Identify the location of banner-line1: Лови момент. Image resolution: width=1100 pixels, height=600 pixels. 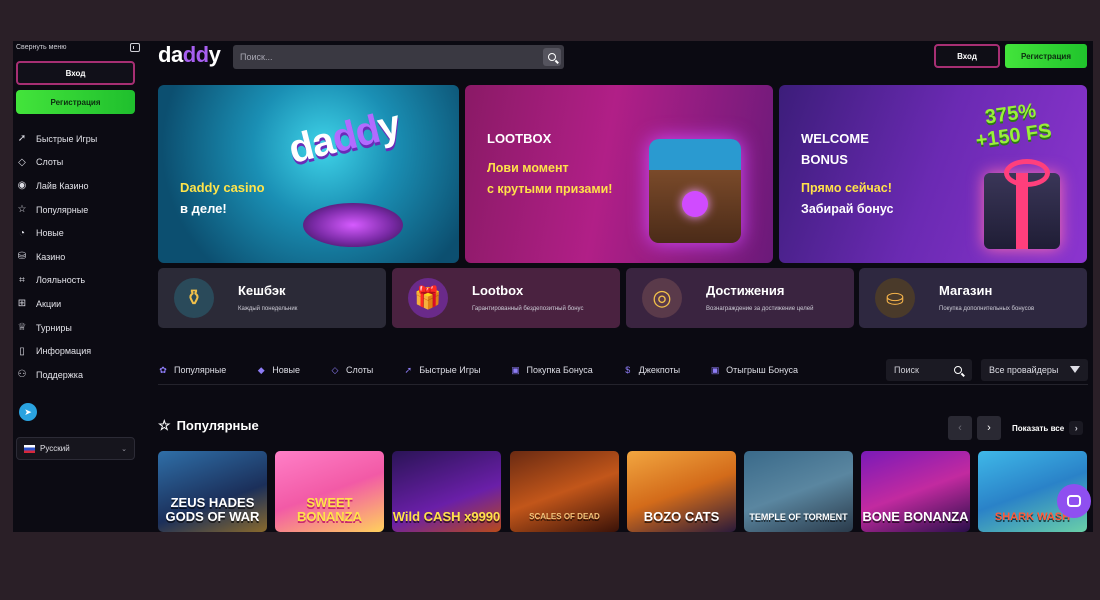
(528, 168).